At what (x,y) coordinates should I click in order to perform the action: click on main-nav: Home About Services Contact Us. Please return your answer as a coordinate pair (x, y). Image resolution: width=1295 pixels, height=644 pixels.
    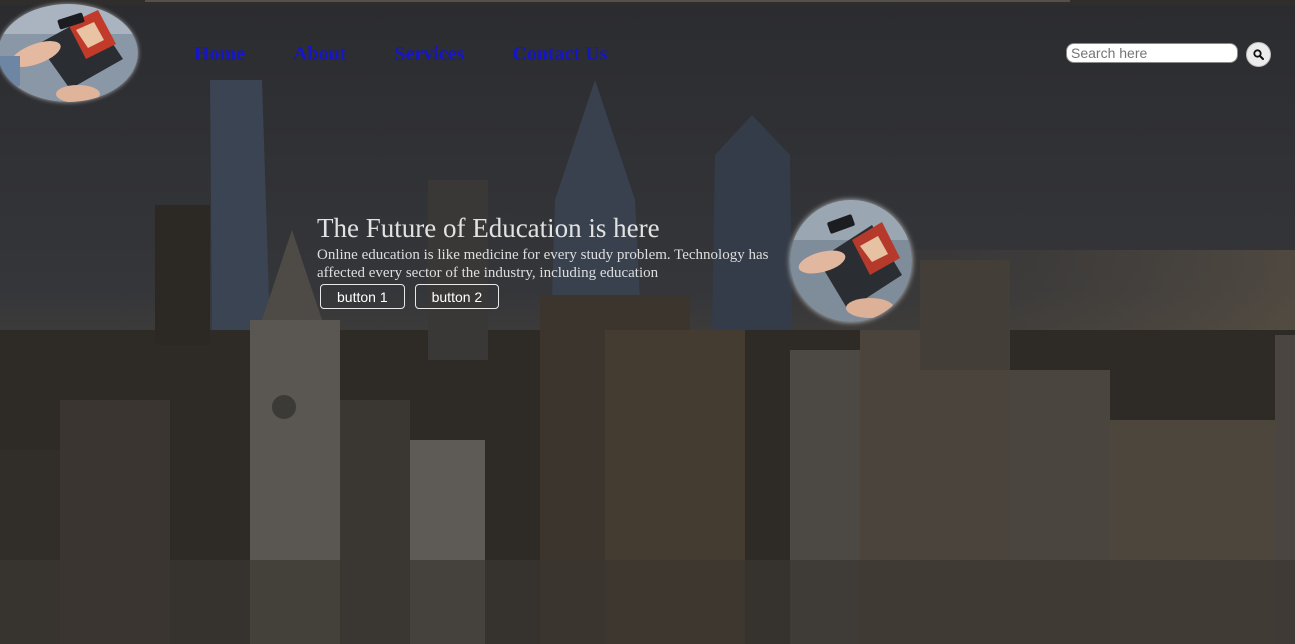
    Looking at the image, I should click on (424, 54).